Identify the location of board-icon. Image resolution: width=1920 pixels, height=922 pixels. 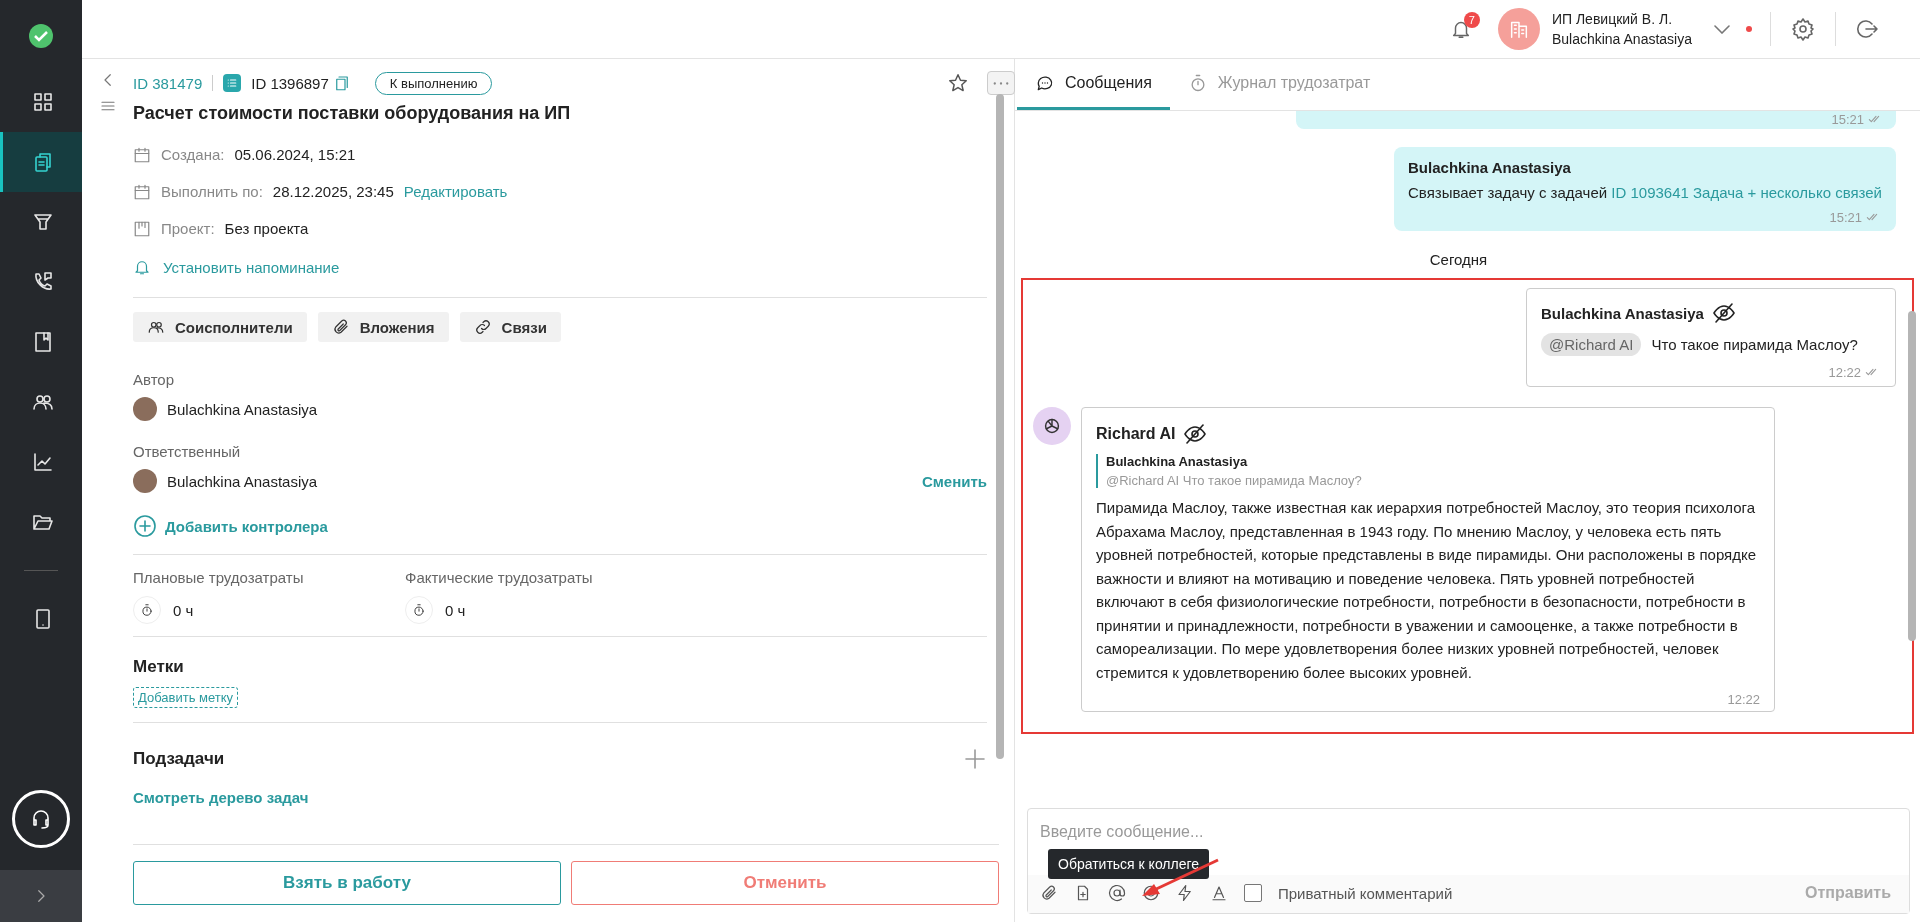
(142, 228).